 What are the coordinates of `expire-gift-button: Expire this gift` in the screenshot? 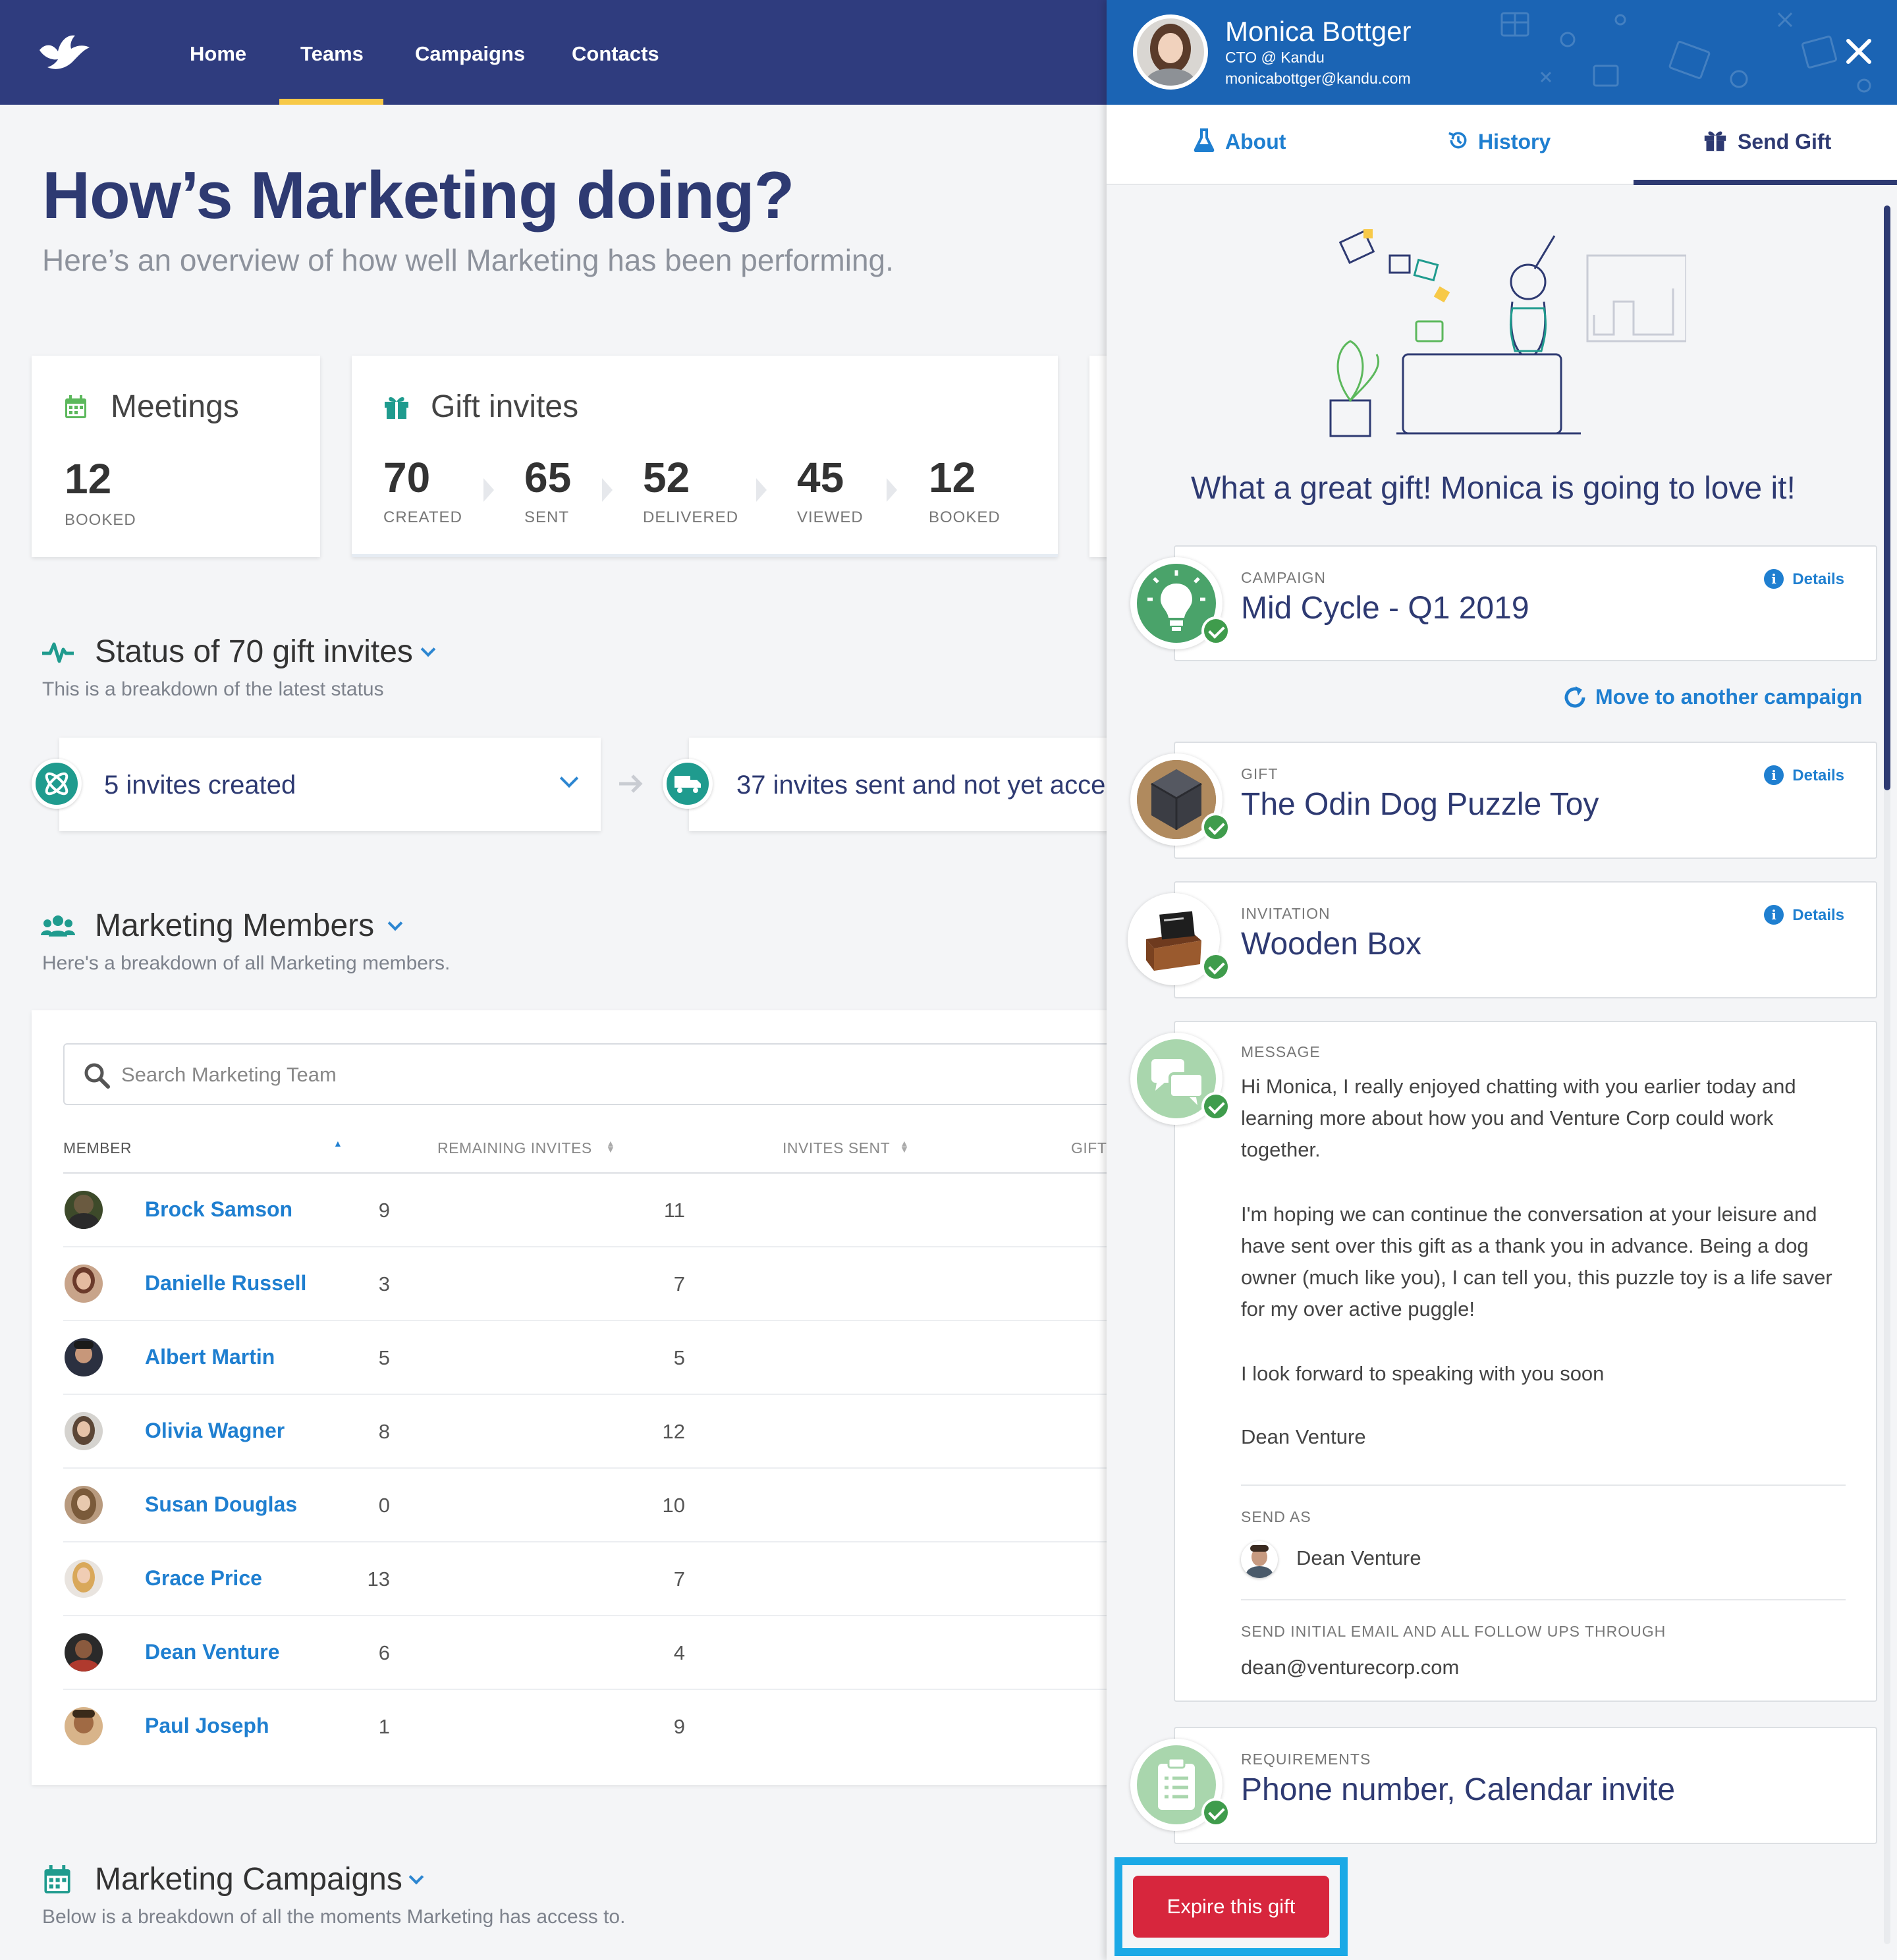 It's located at (1231, 1907).